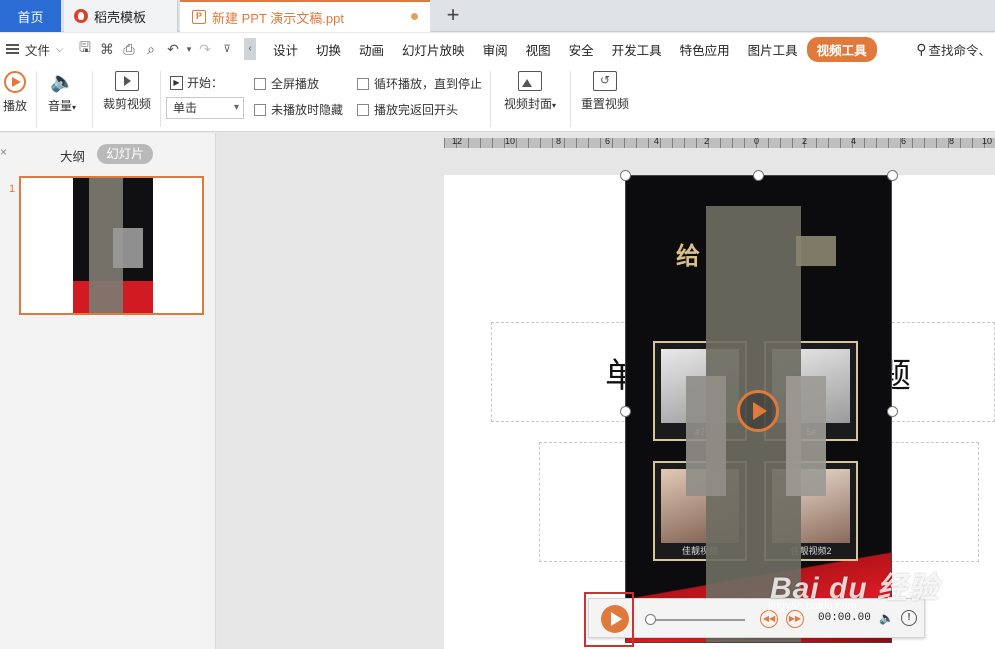 The image size is (995, 649). I want to click on start-mode-value: 单击, so click(185, 108).